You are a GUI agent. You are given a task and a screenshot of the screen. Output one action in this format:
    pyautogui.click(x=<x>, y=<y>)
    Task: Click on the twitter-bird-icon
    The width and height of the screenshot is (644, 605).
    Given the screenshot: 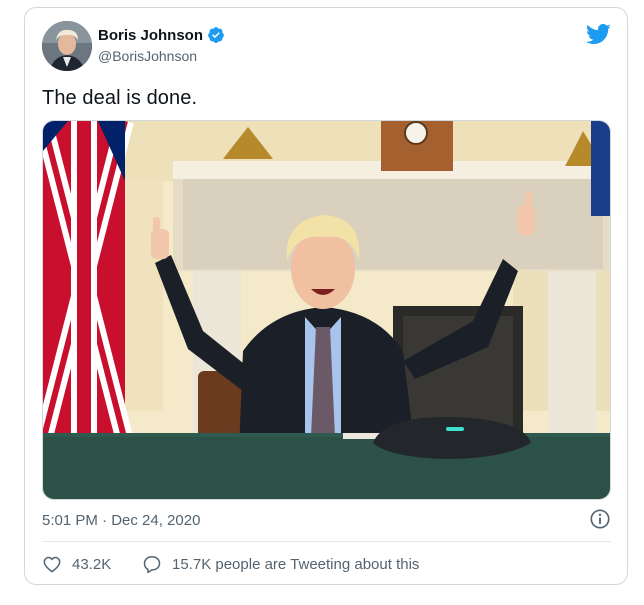 What is the action you would take?
    pyautogui.click(x=598, y=34)
    